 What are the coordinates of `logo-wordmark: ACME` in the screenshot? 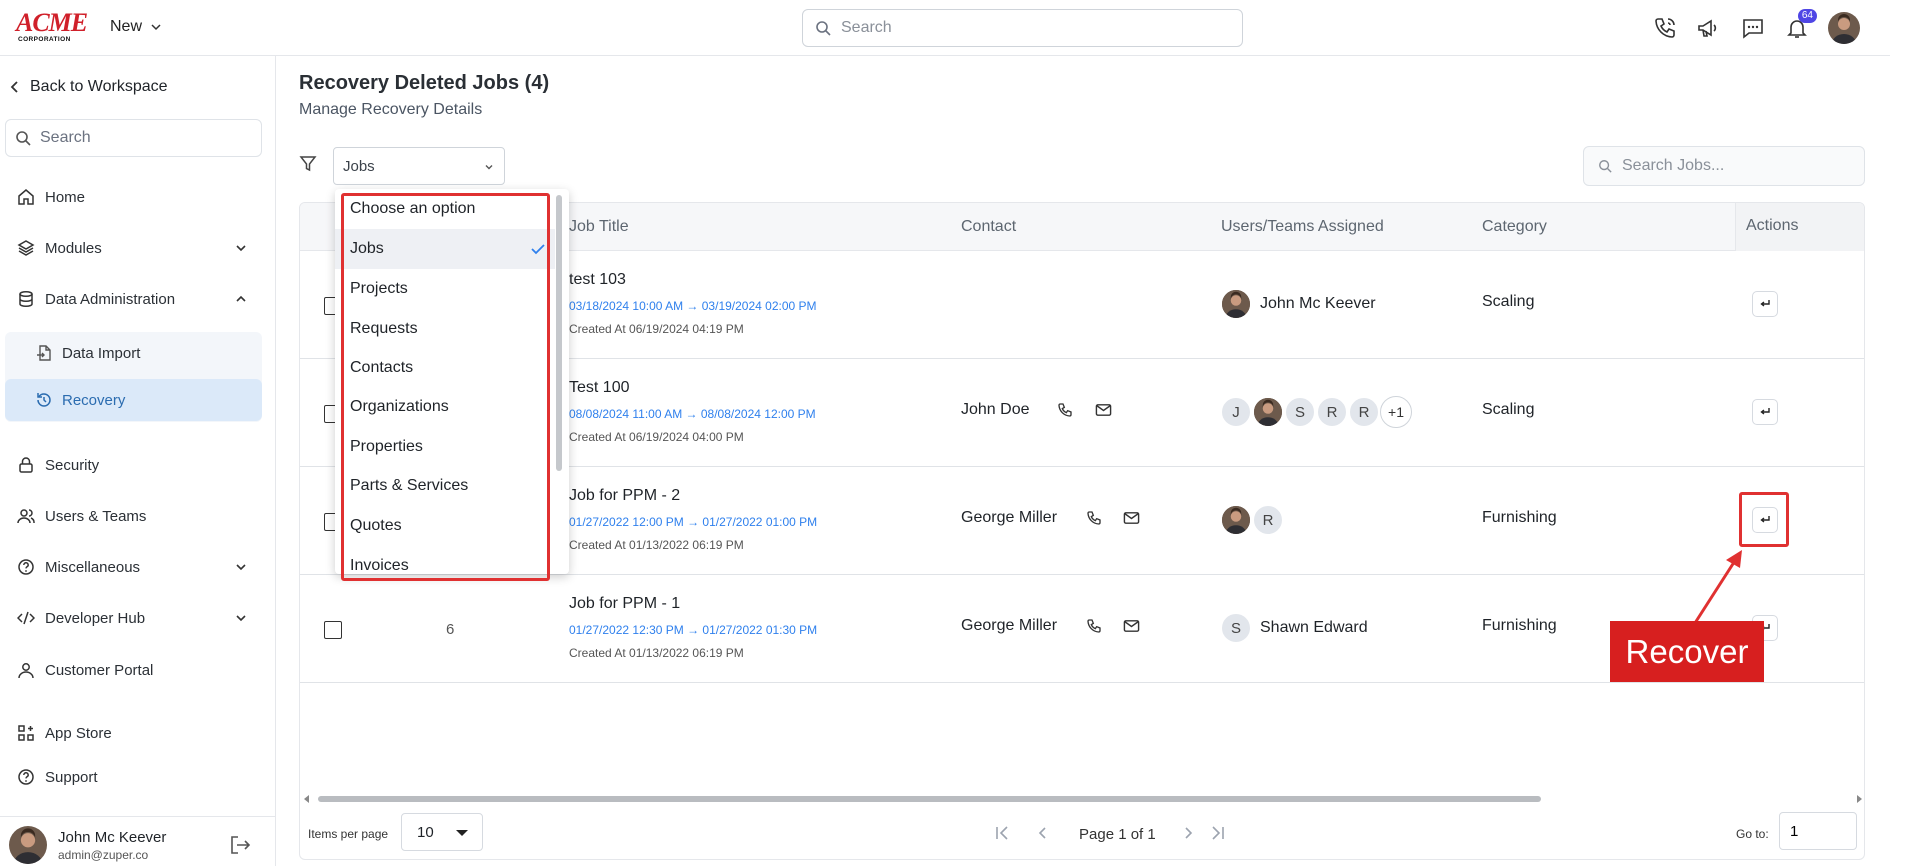 It's located at (52, 22).